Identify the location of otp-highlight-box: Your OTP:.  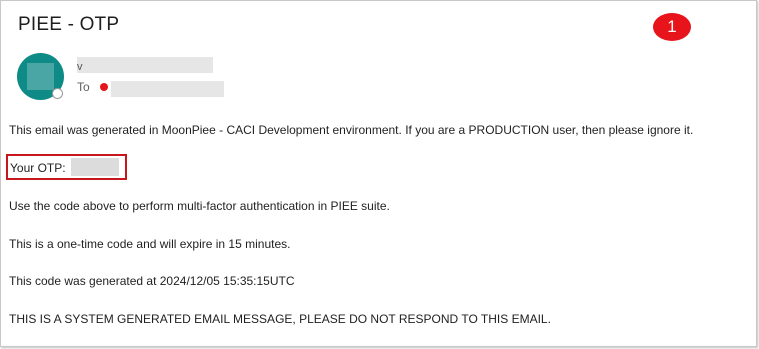
(66, 167).